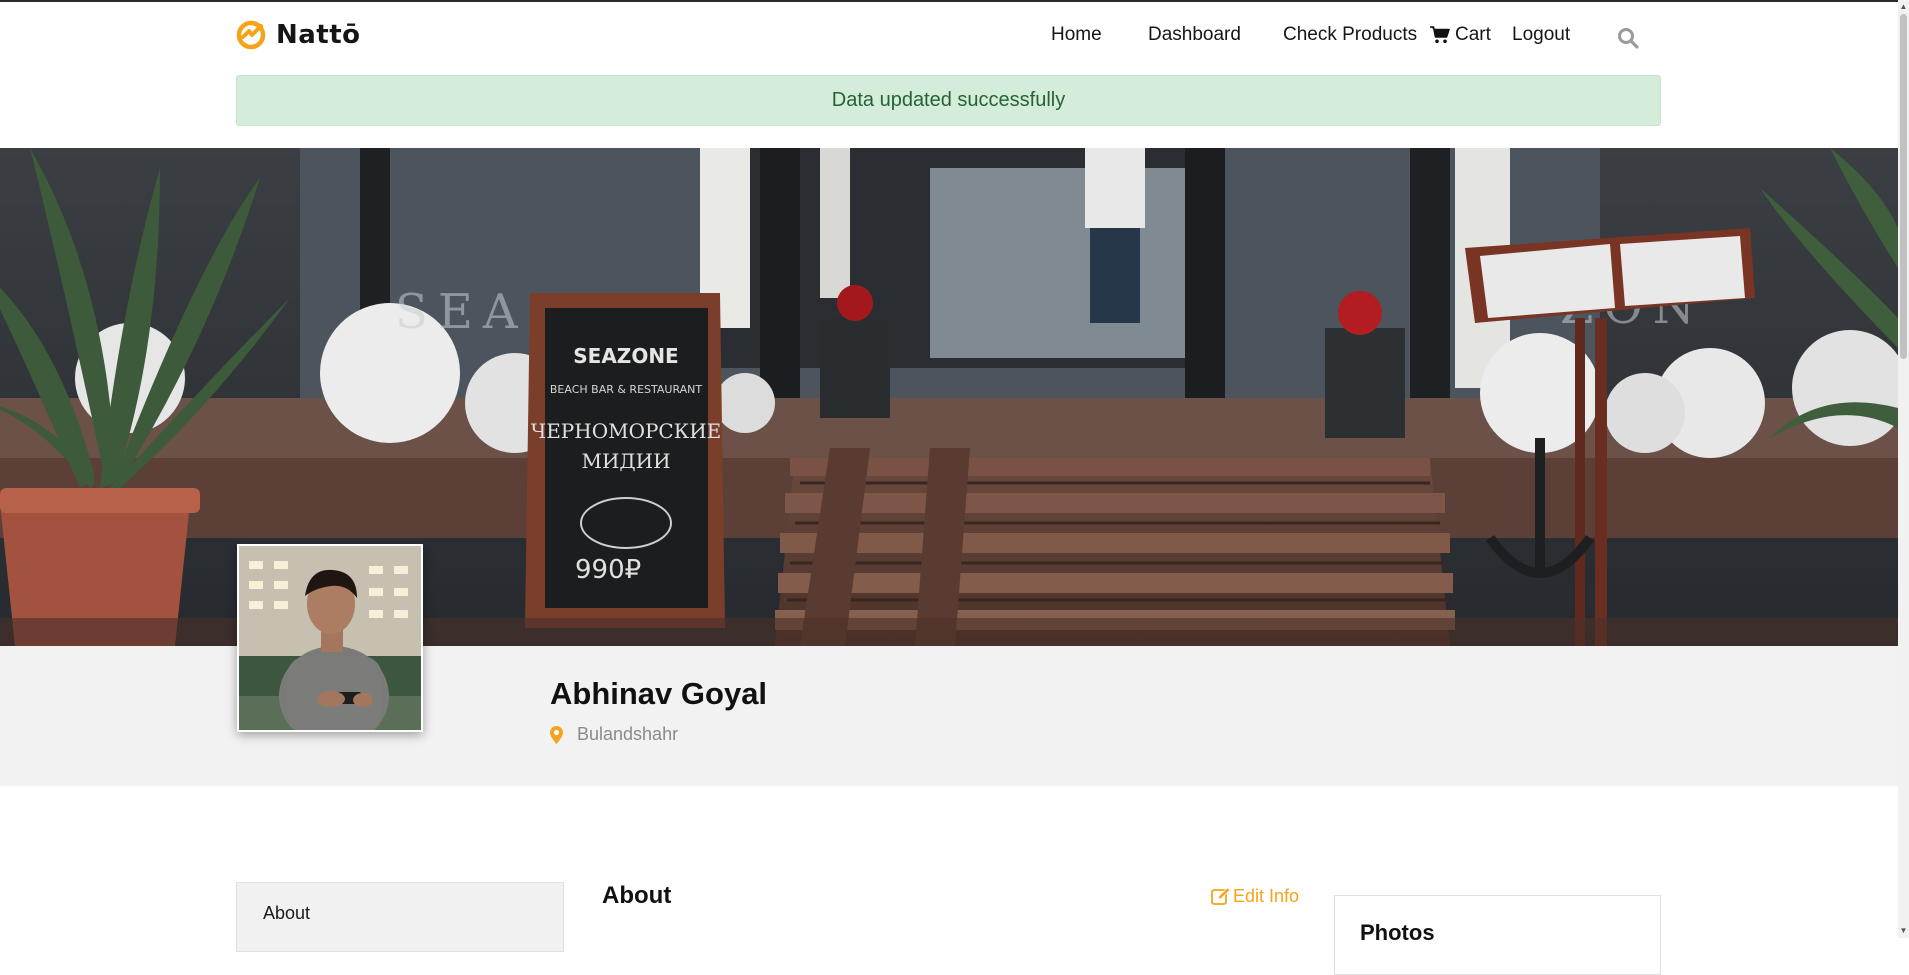  What do you see at coordinates (659, 693) in the screenshot?
I see `profile-name: Abhinav Goyal` at bounding box center [659, 693].